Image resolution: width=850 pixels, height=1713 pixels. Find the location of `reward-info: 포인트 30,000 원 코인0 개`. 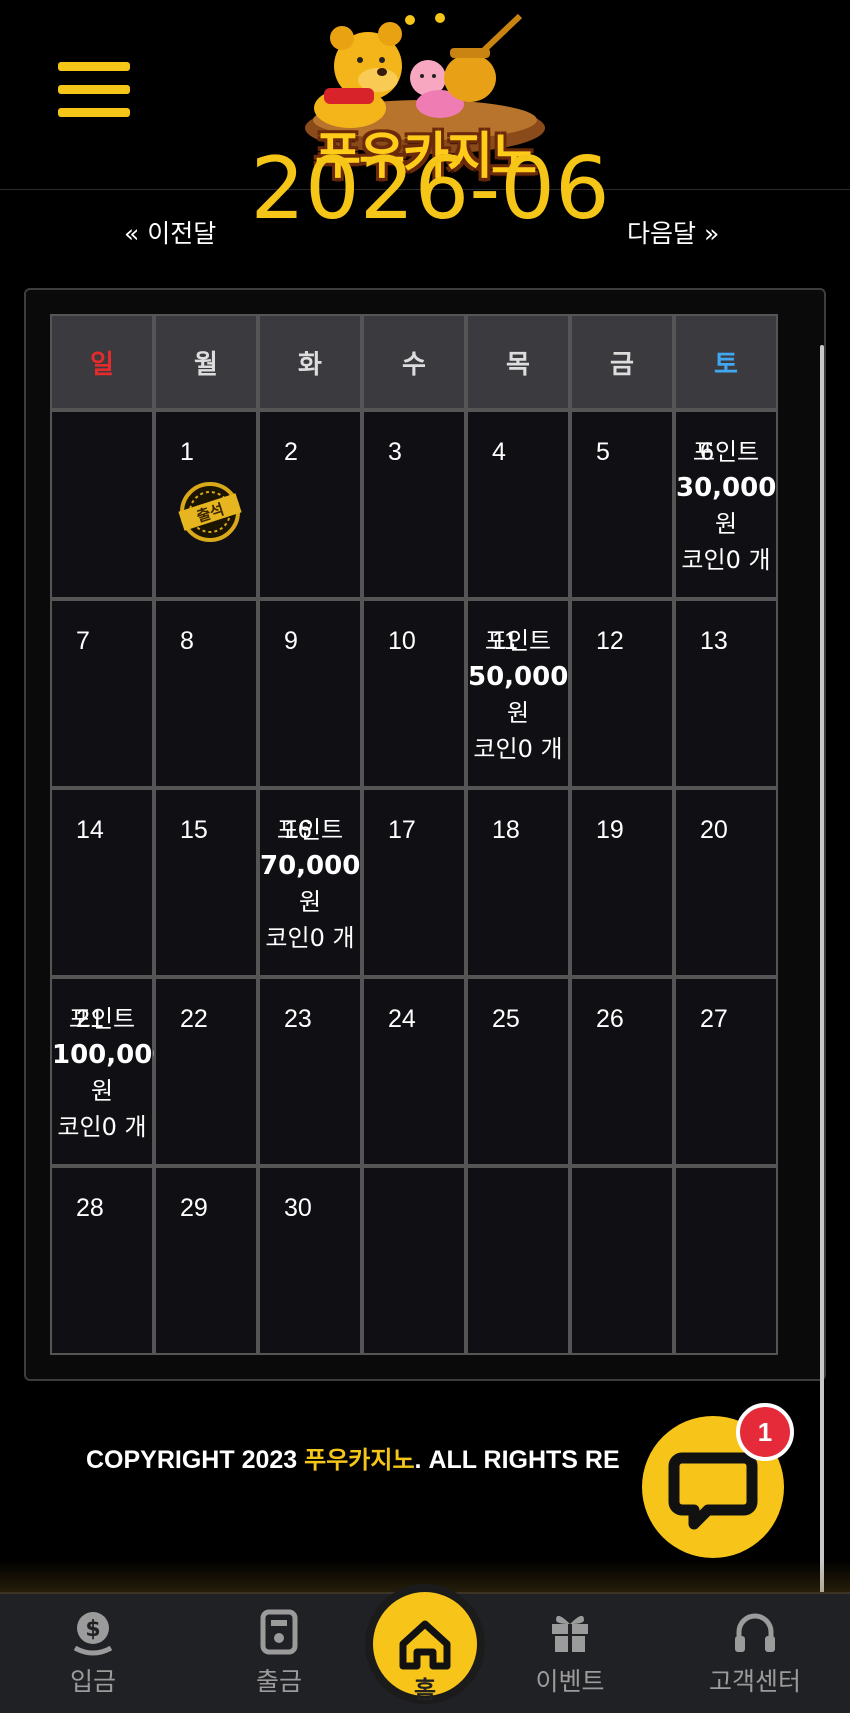

reward-info: 포인트 30,000 원 코인0 개 is located at coordinates (726, 506).